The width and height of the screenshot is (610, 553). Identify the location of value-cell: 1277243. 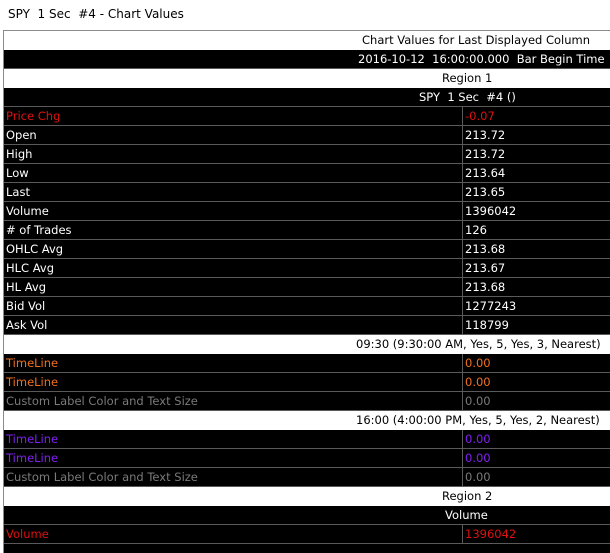
(491, 306).